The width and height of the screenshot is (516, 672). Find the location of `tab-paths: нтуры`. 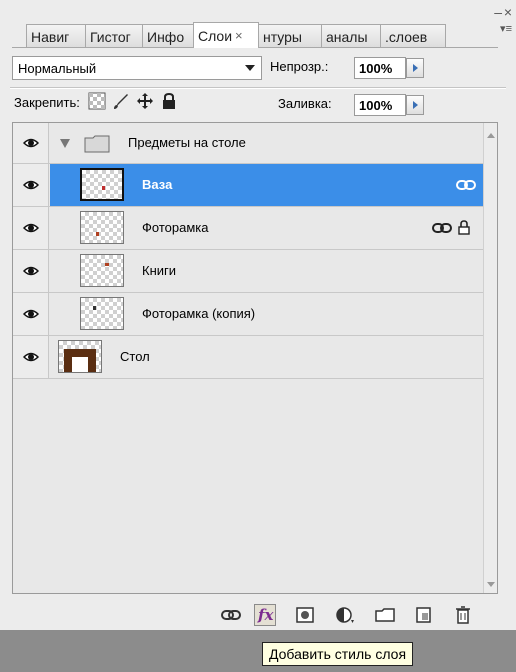

tab-paths: нтуры is located at coordinates (290, 36).